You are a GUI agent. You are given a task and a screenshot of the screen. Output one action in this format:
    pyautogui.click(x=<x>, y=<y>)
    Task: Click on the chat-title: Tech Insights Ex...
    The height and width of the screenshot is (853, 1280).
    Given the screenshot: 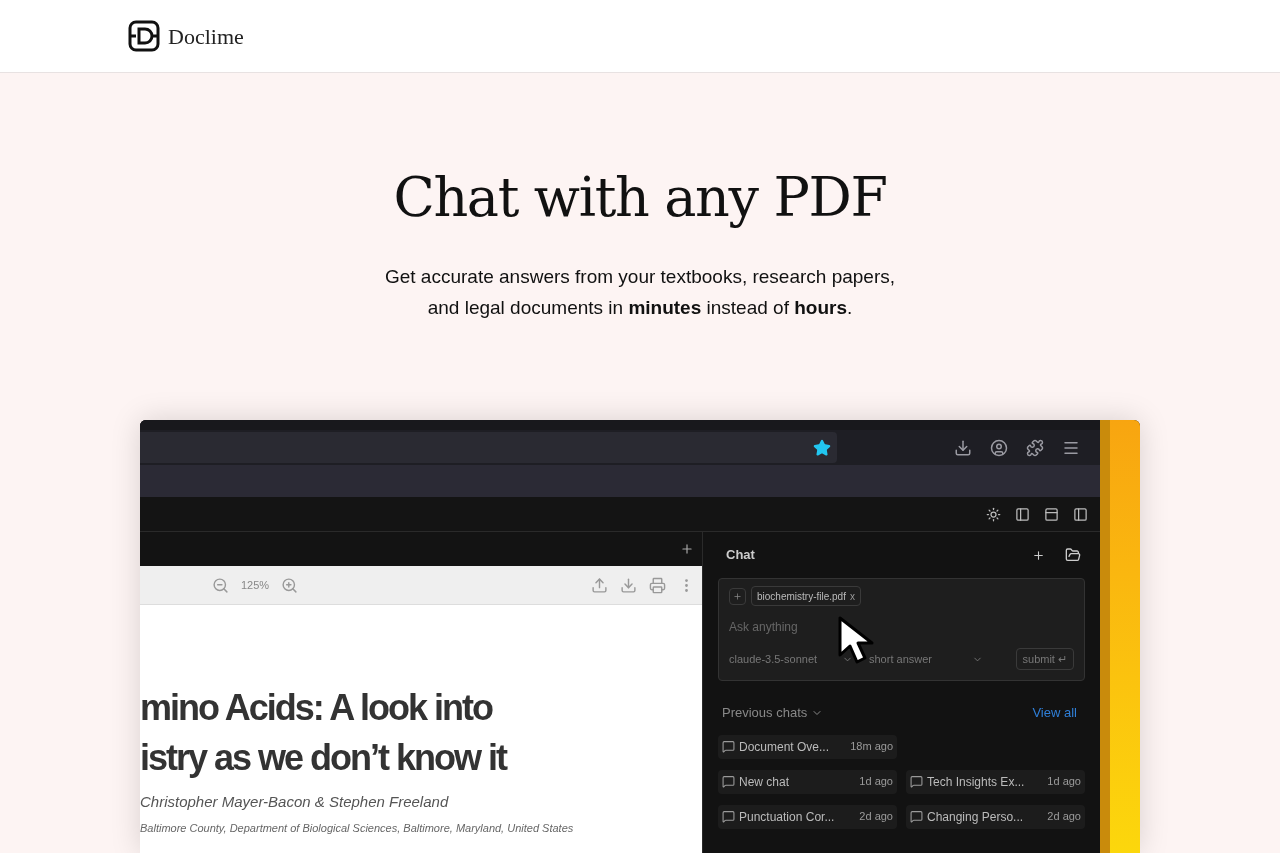 What is the action you would take?
    pyautogui.click(x=976, y=782)
    